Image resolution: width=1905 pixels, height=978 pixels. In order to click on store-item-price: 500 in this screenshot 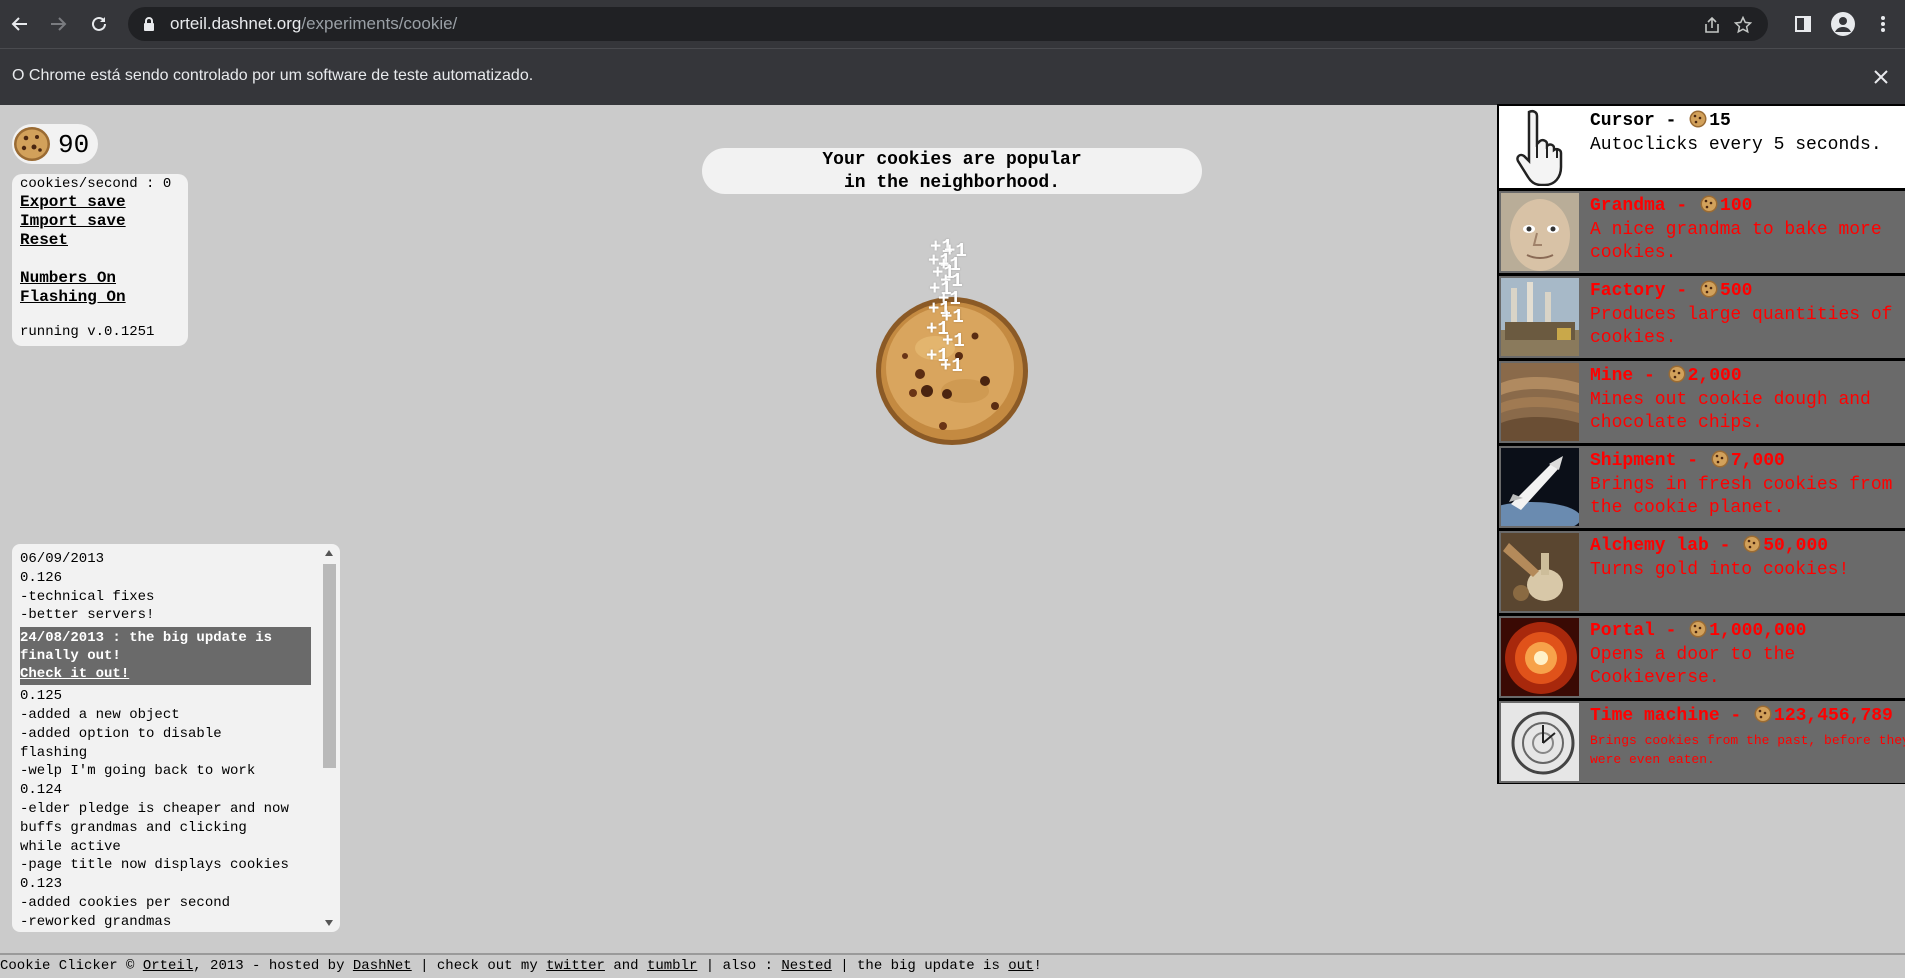, I will do `click(1736, 291)`.